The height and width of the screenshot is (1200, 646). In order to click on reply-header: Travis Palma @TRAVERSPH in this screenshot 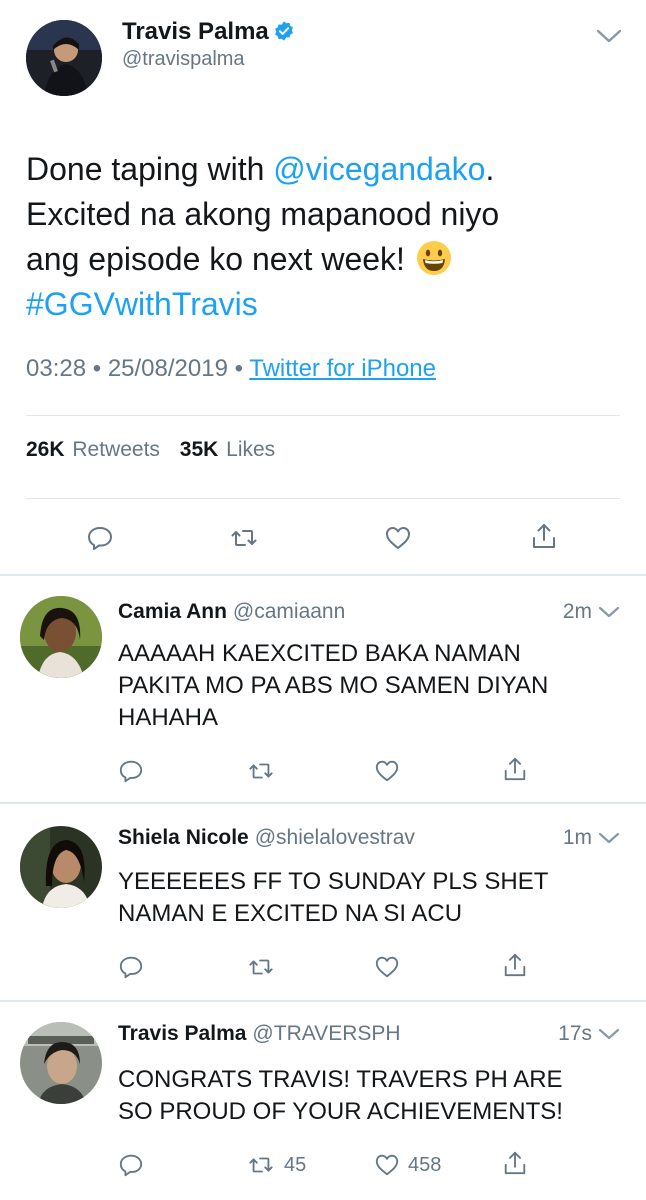, I will do `click(259, 1034)`.